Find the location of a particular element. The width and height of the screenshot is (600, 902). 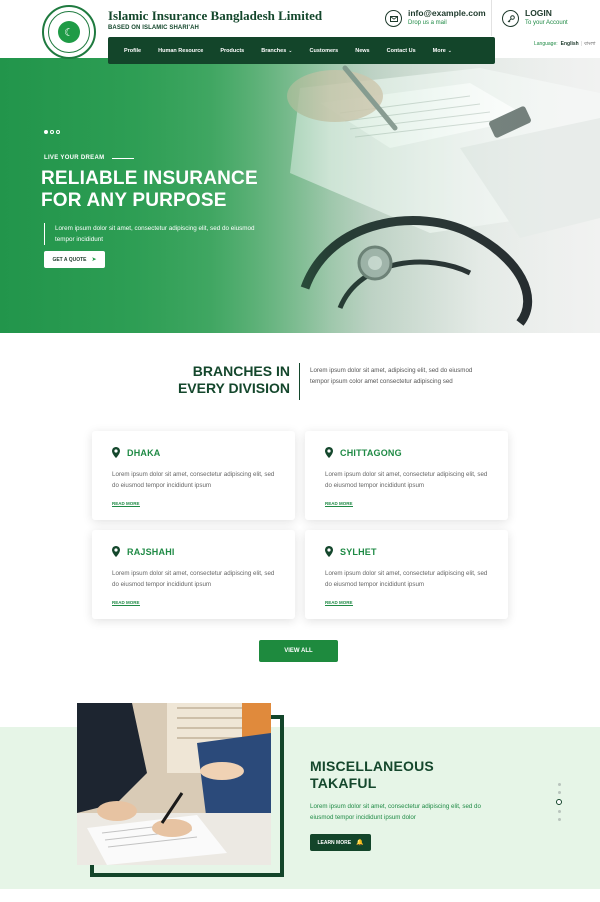

nav-item-news: News is located at coordinates (362, 51).